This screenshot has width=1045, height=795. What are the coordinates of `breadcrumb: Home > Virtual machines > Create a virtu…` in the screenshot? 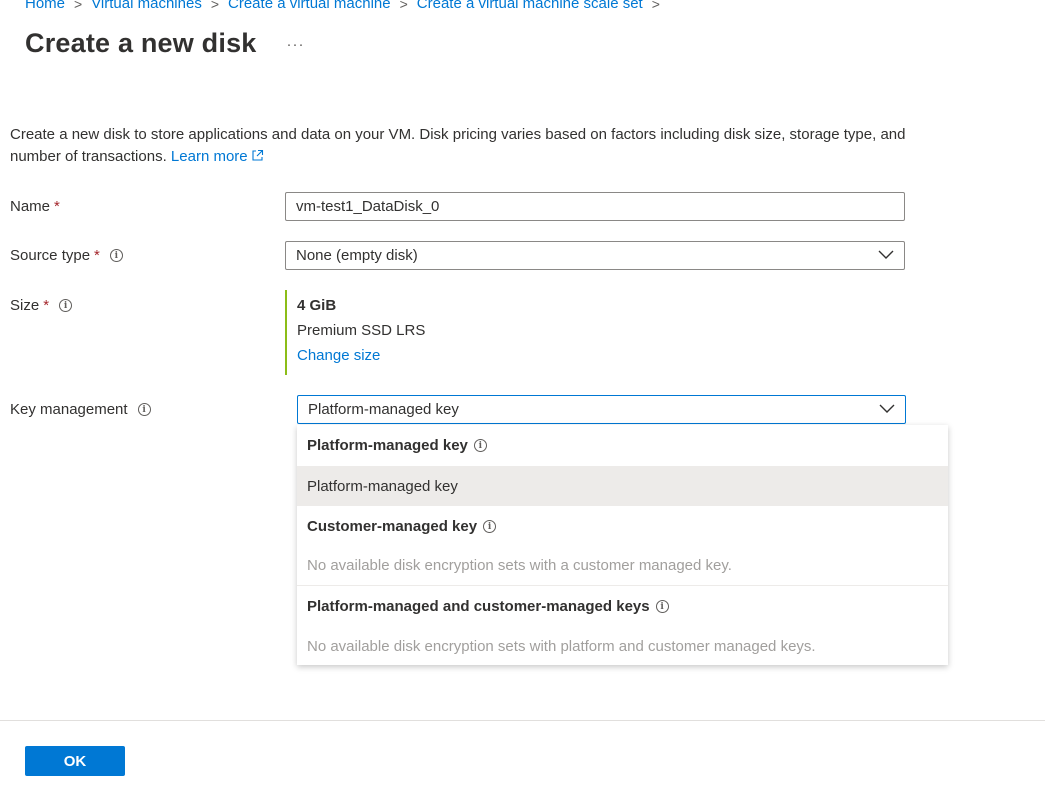 It's located at (347, 6).